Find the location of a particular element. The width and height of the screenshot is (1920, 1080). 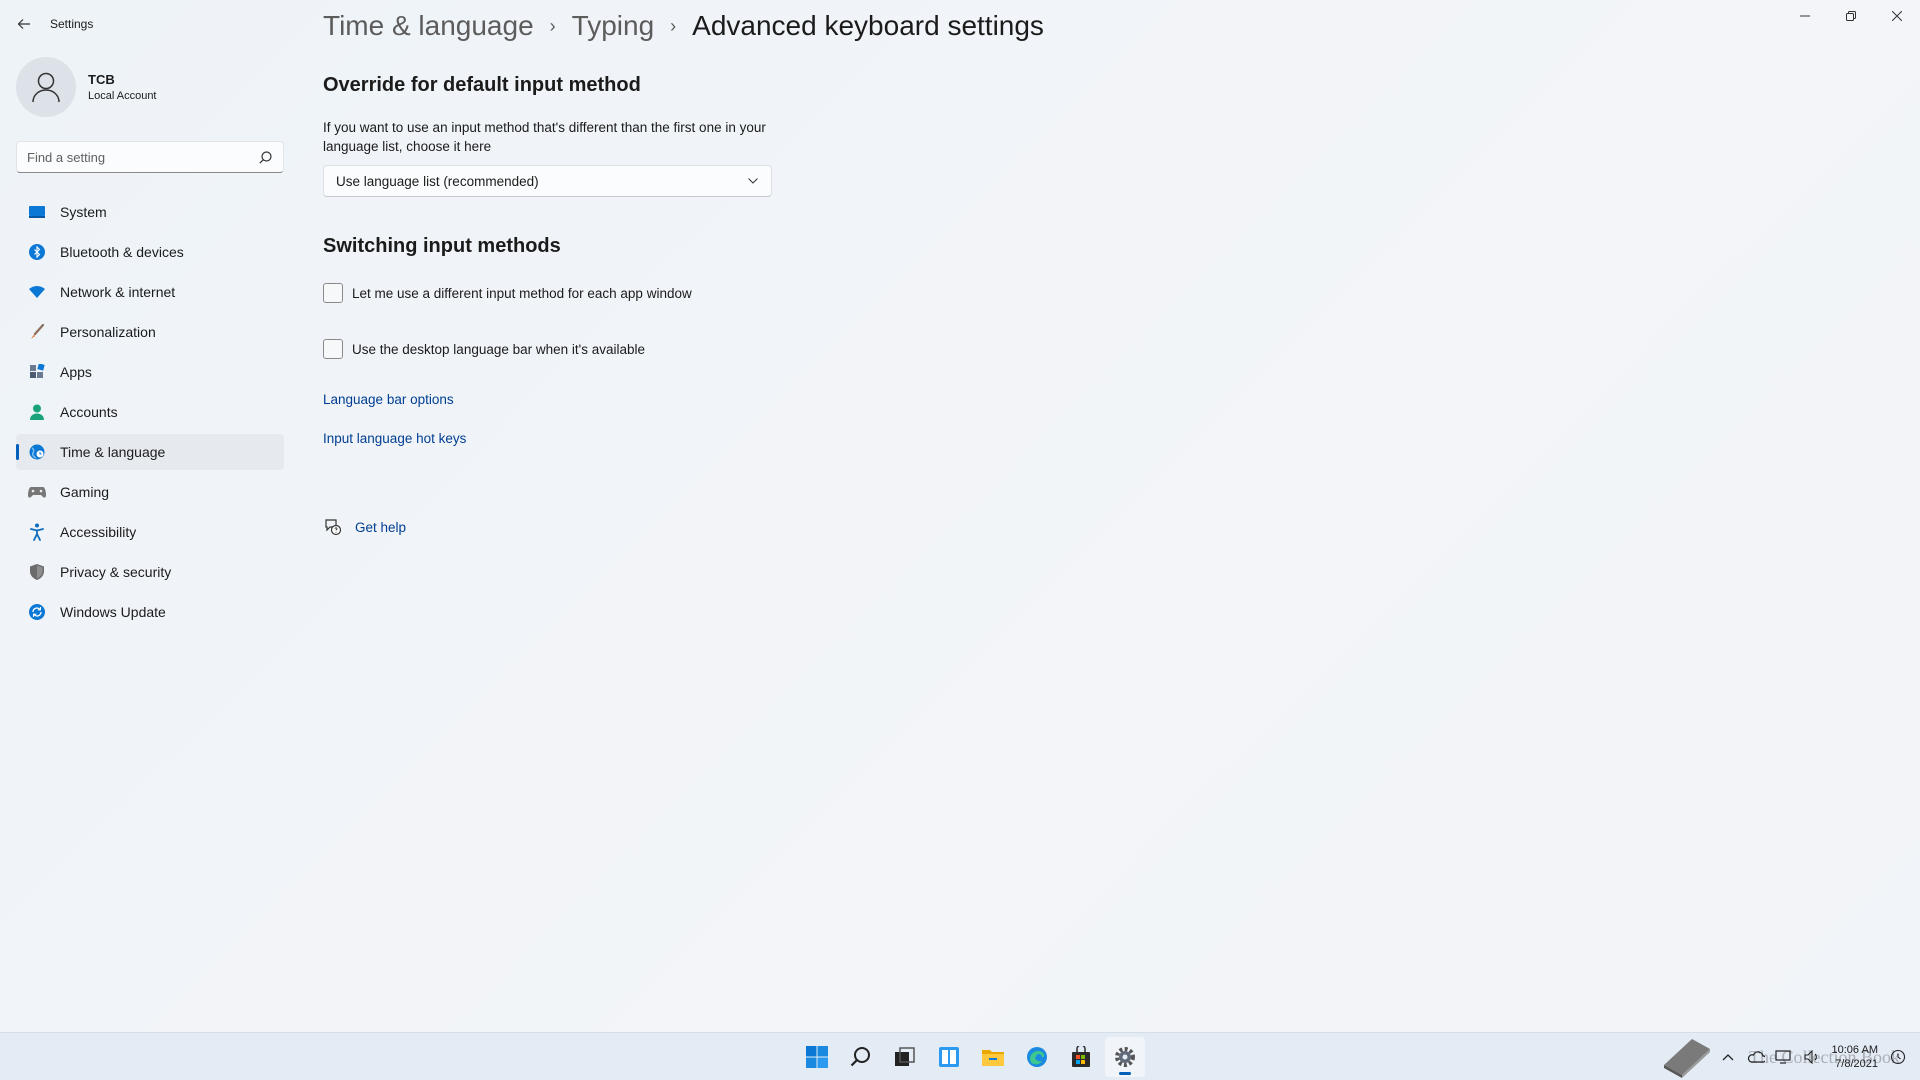

back-button is located at coordinates (24, 24).